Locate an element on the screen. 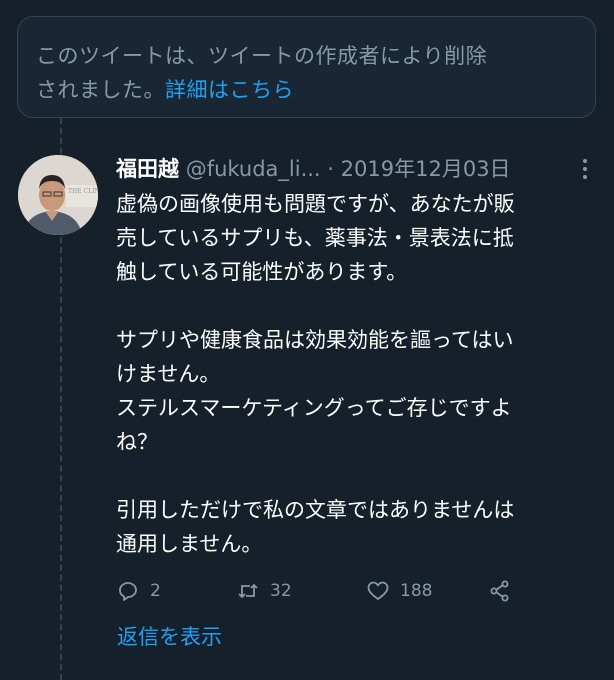 This screenshot has height=680, width=614. deleted-notice-line1: このツイートは、ツイートの作成者により削除 is located at coordinates (262, 56).